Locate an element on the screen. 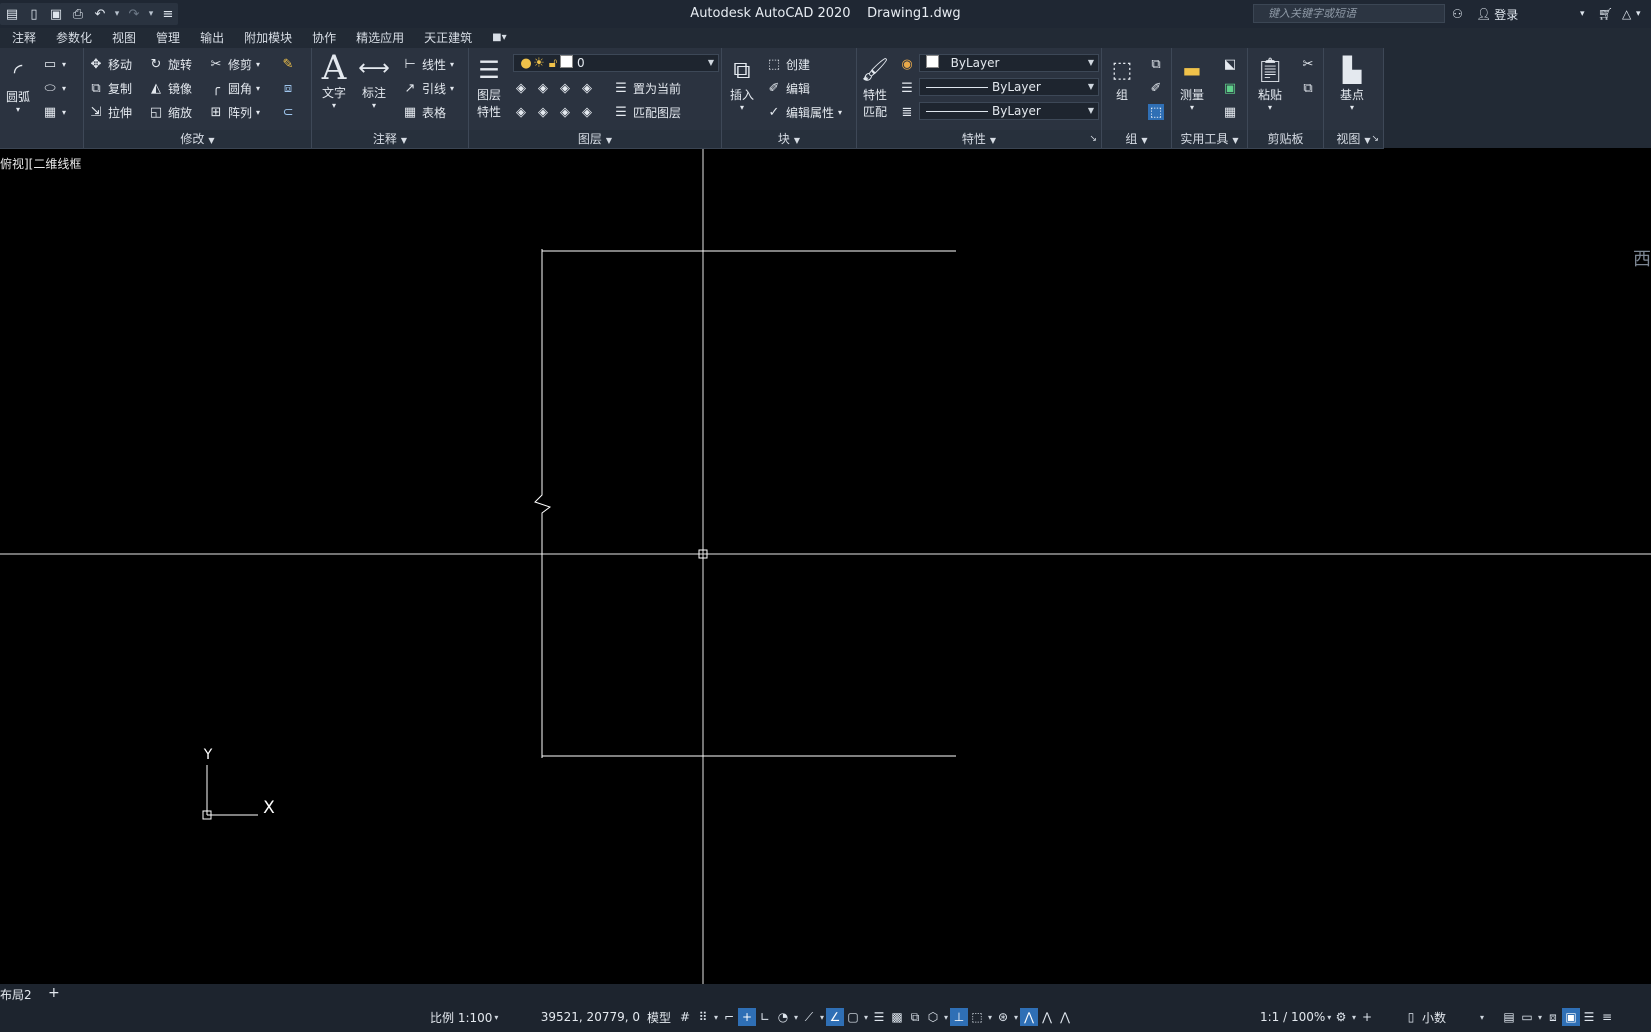 This screenshot has width=1651, height=1032. polar-dropdown-icon: ▾ is located at coordinates (796, 1017).